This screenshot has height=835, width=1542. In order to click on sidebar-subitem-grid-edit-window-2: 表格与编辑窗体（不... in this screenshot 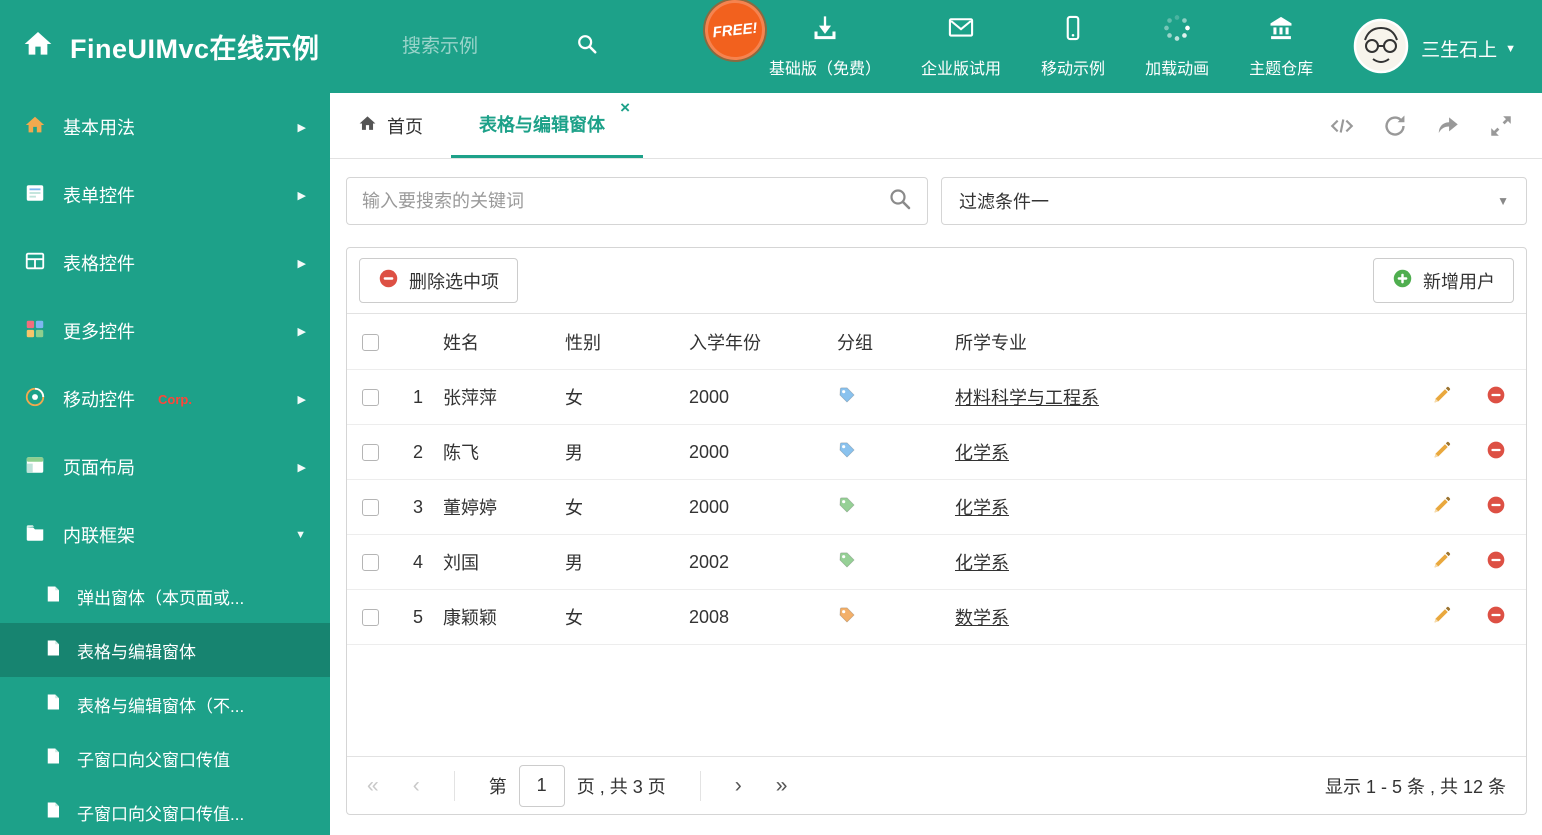, I will do `click(165, 704)`.